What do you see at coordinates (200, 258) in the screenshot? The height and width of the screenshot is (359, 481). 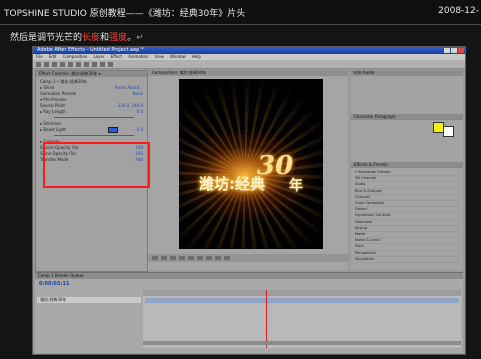 I see `channel-icon` at bounding box center [200, 258].